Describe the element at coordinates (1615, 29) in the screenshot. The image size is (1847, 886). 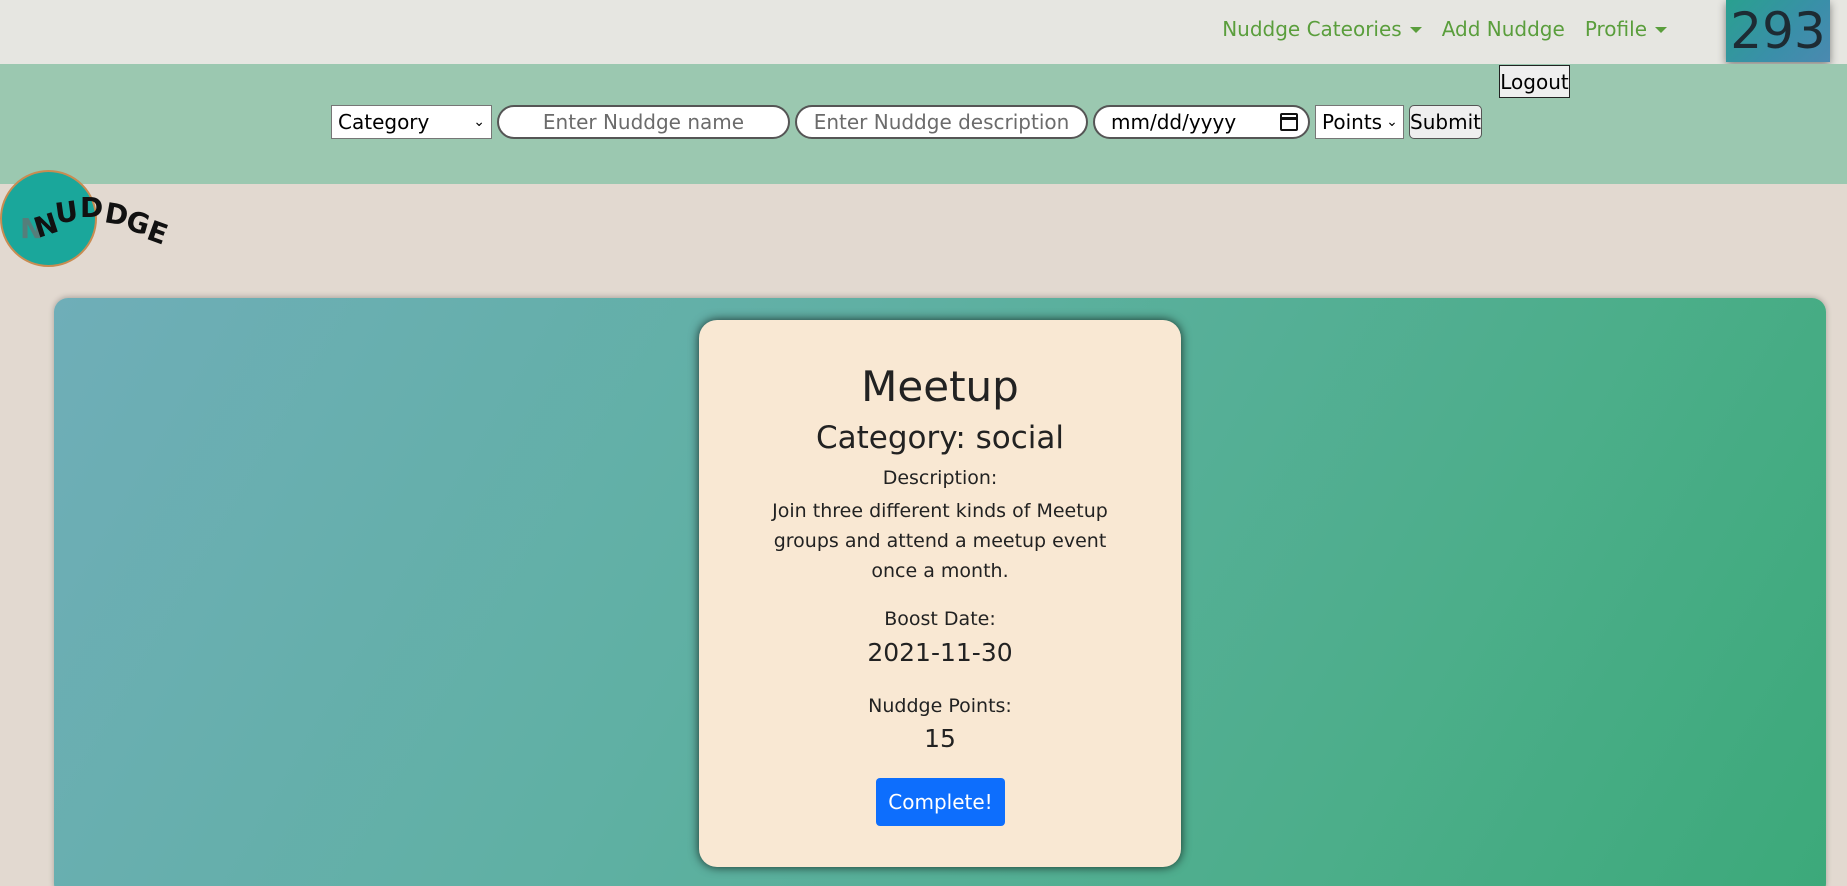
I see `nav-profile-label: Profile` at that location.